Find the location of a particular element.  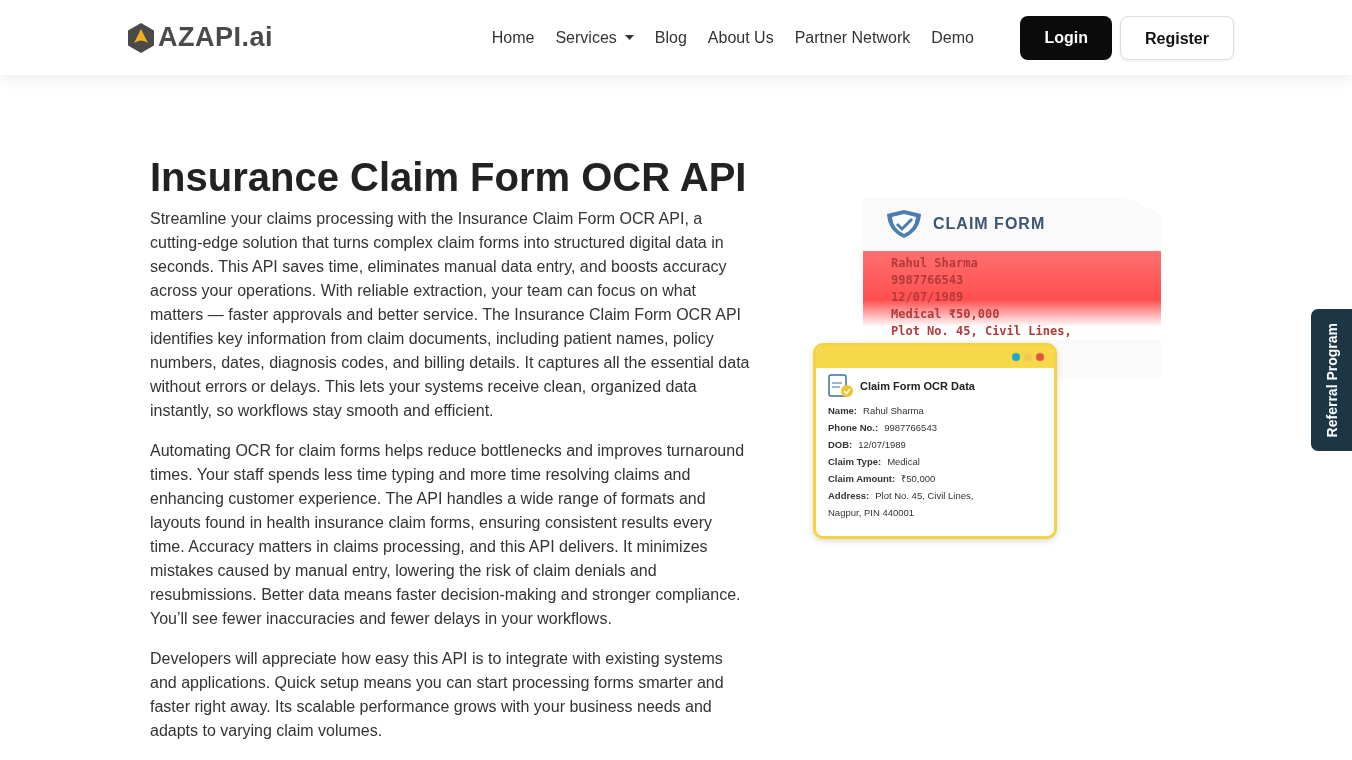

data-field: Claim Amount: ₹50,000 is located at coordinates (935, 478).